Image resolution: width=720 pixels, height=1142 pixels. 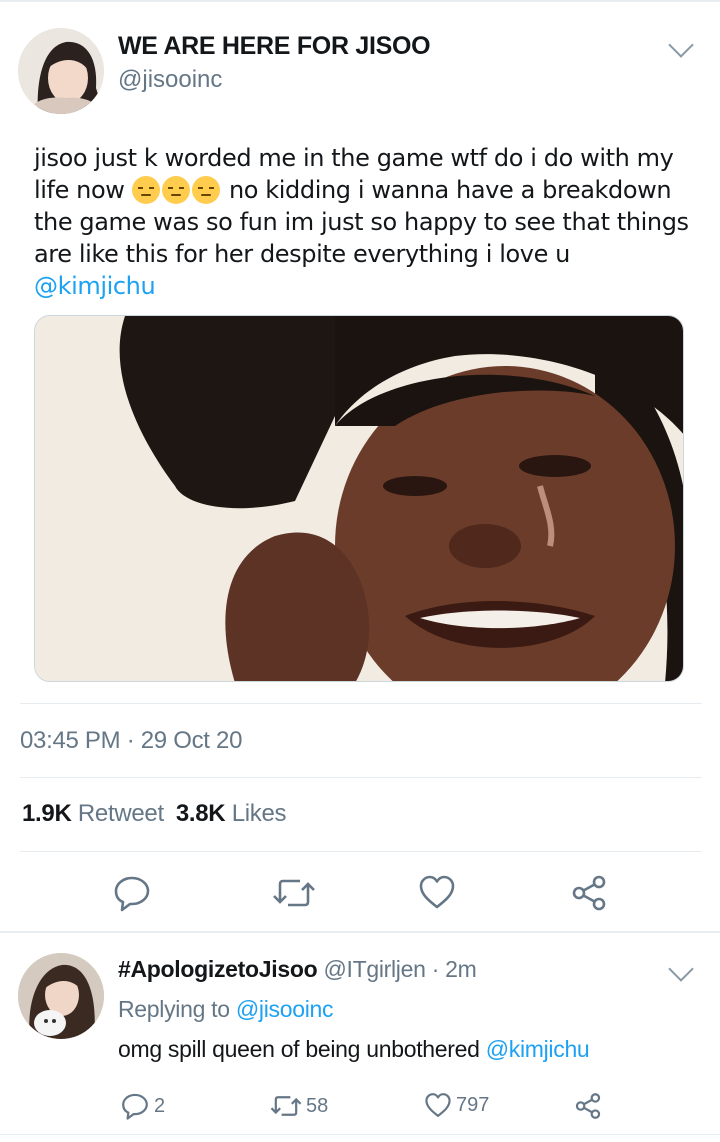 I want to click on retweet-button, so click(x=294, y=895).